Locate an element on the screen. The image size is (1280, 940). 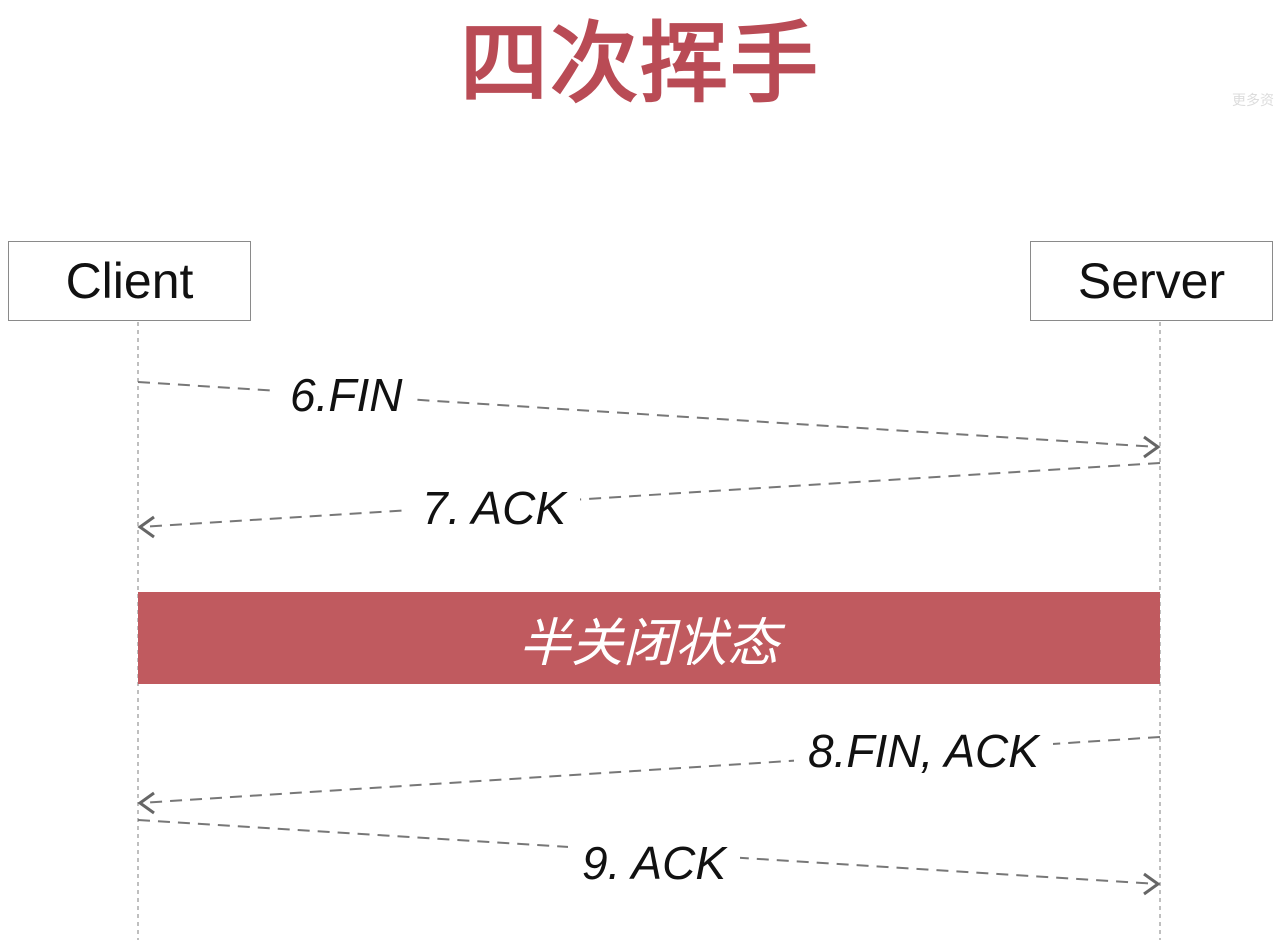
half-close-state-label: 半关闭状态 is located at coordinates (648, 643).